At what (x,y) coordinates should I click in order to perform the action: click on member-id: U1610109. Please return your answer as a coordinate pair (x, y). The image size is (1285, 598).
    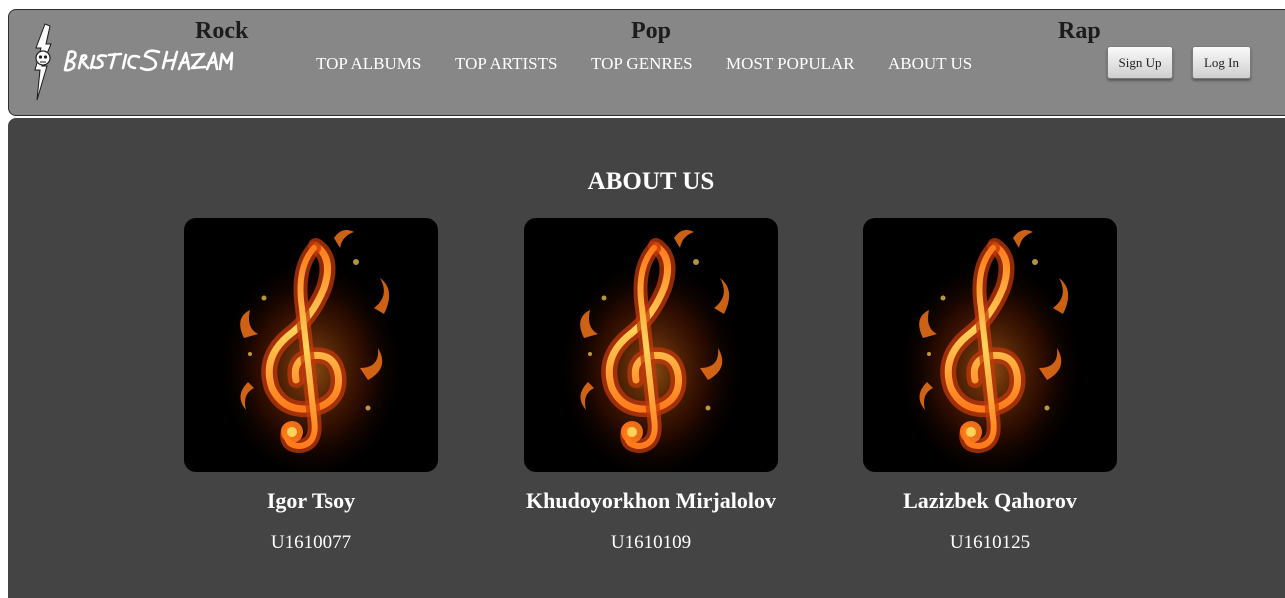
    Looking at the image, I should click on (651, 542).